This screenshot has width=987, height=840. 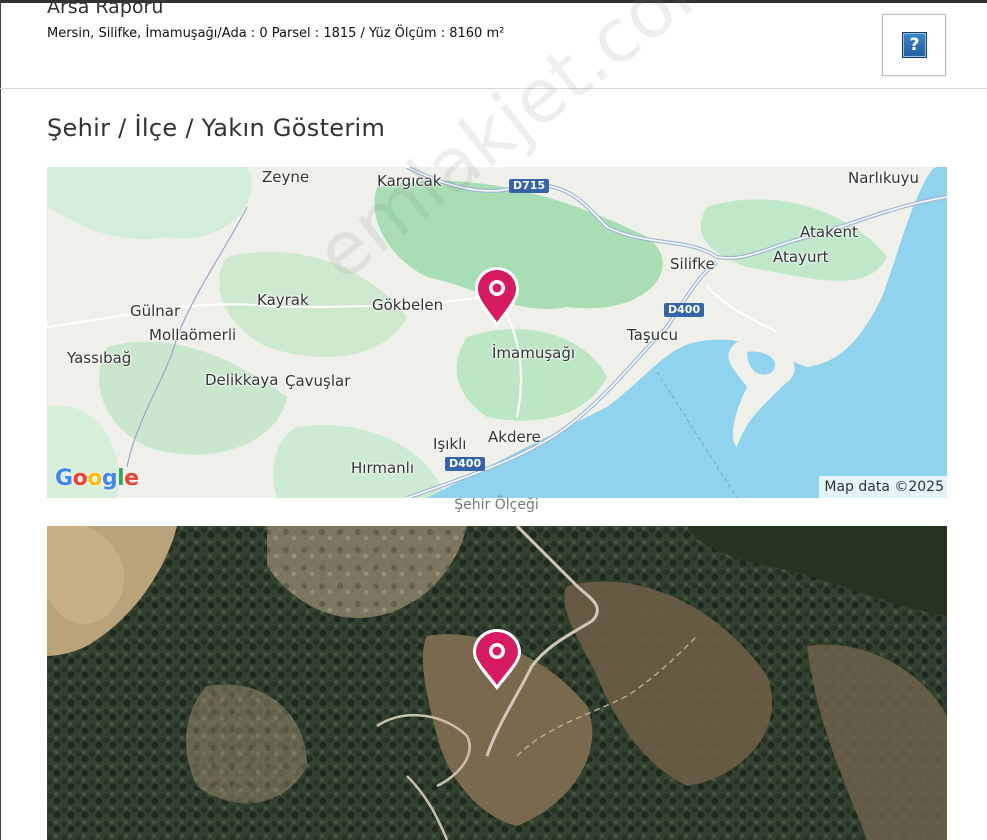 I want to click on location-pin-icon, so click(x=497, y=297).